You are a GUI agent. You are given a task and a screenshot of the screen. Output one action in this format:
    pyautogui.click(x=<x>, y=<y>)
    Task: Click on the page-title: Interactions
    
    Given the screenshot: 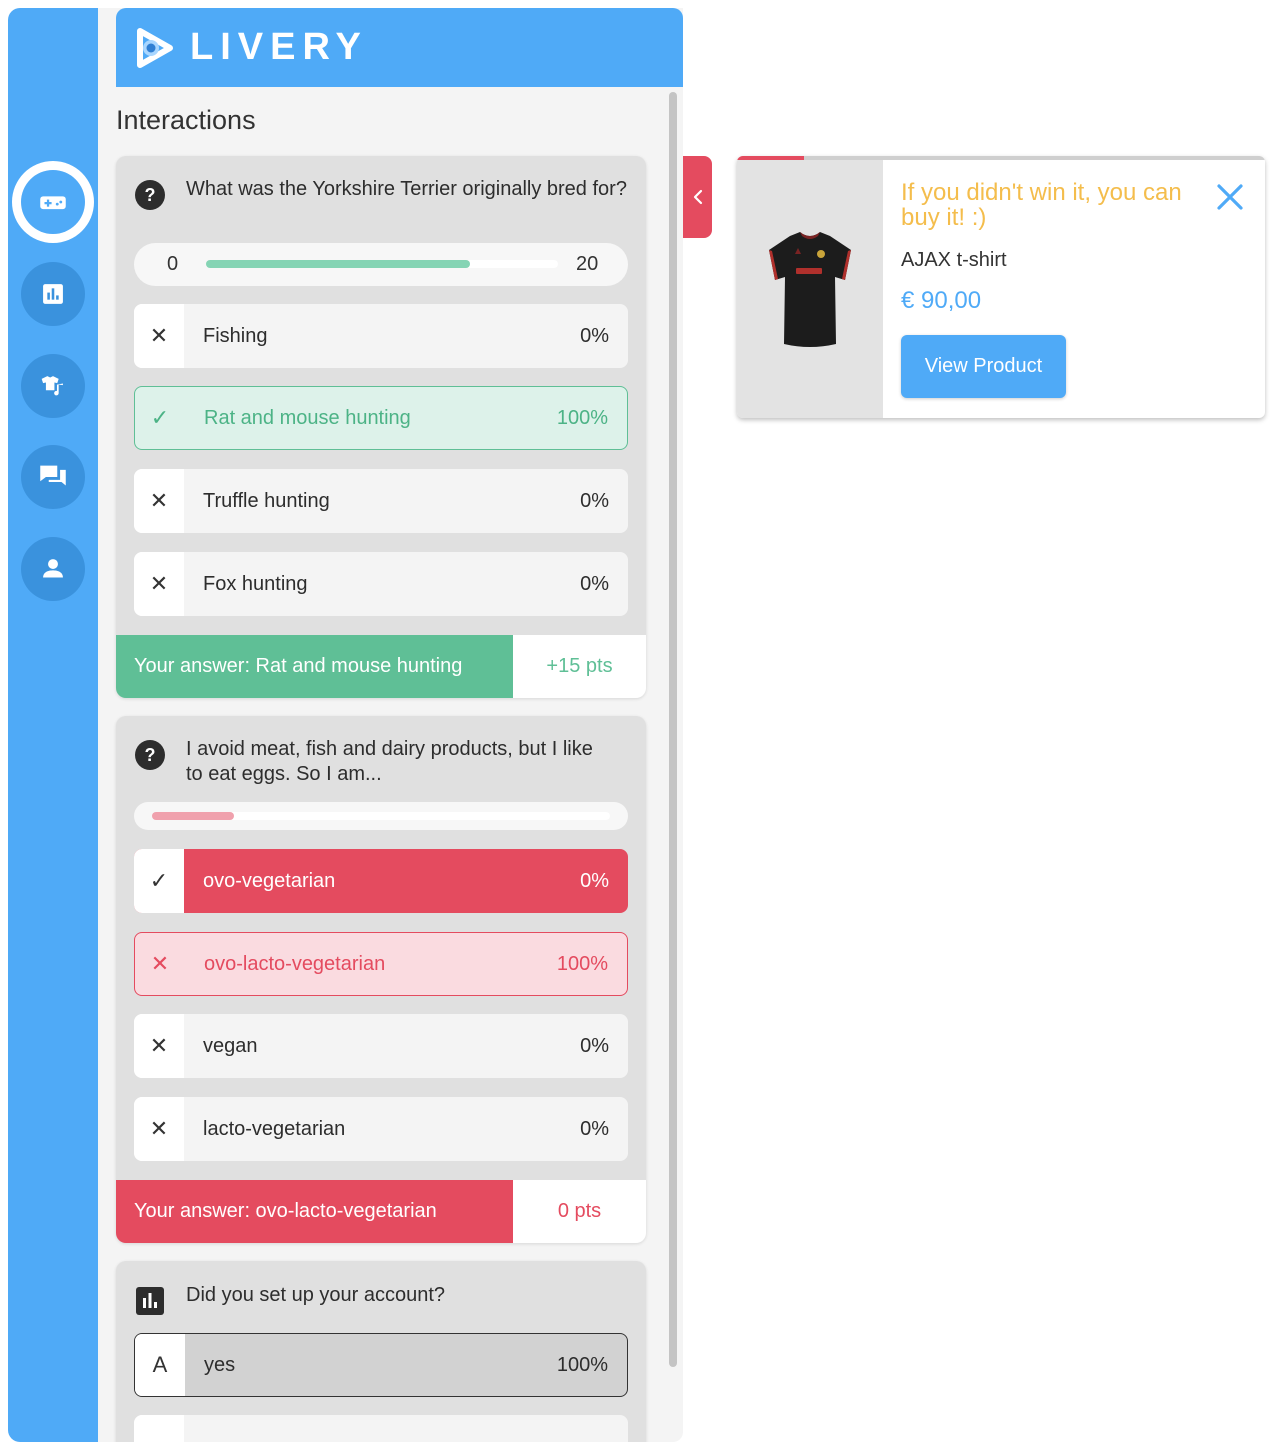 What is the action you would take?
    pyautogui.click(x=186, y=120)
    